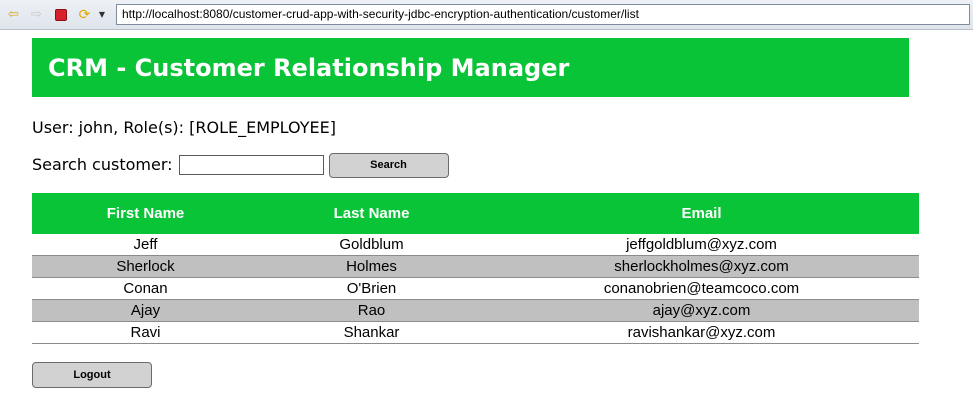  What do you see at coordinates (36, 14) in the screenshot?
I see `forward-arrow-icon: ⇨` at bounding box center [36, 14].